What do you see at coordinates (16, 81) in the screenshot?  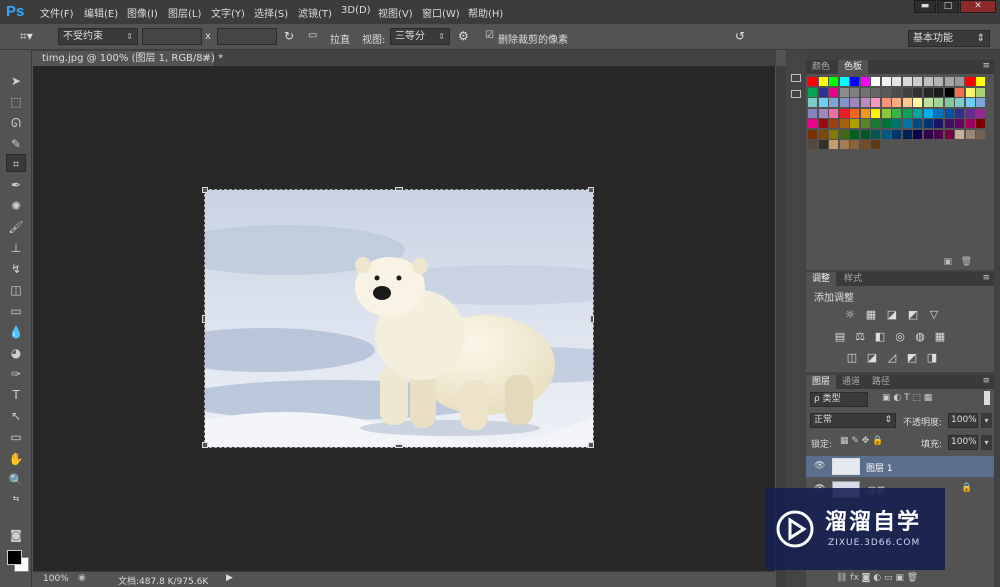 I see `move-tool-icon: ➤` at bounding box center [16, 81].